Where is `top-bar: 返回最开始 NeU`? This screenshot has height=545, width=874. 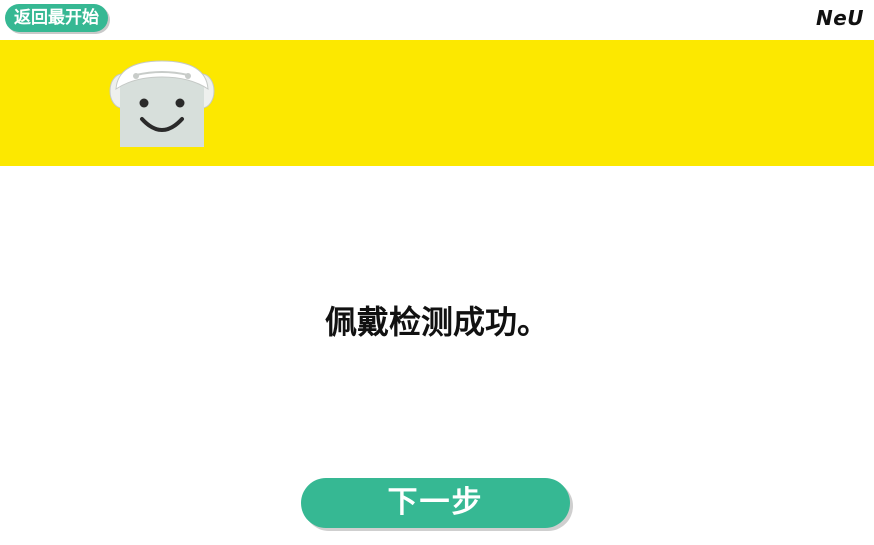
top-bar: 返回最开始 NeU is located at coordinates (437, 20).